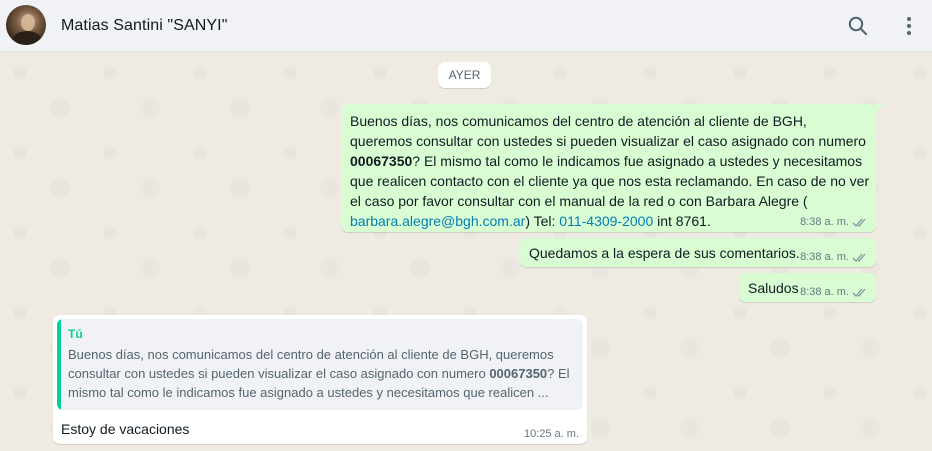 This screenshot has width=932, height=451. I want to click on menu-icon, so click(909, 26).